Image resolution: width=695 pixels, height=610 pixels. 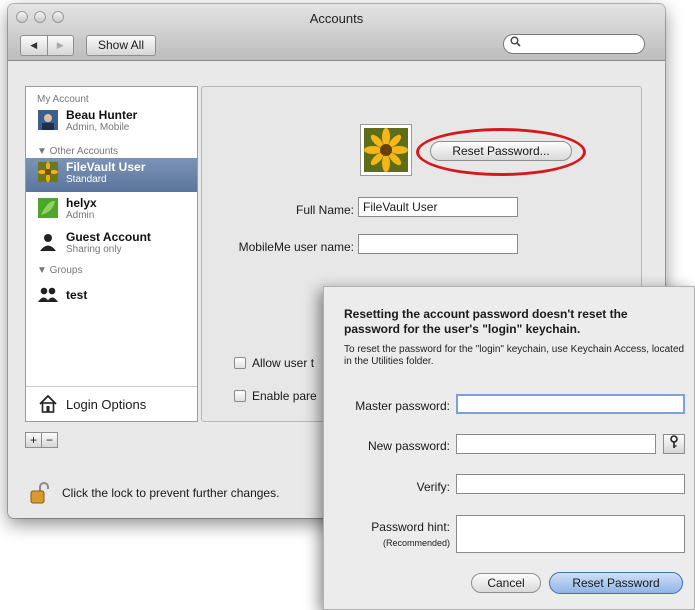 I want to click on lock-icon, so click(x=40, y=493).